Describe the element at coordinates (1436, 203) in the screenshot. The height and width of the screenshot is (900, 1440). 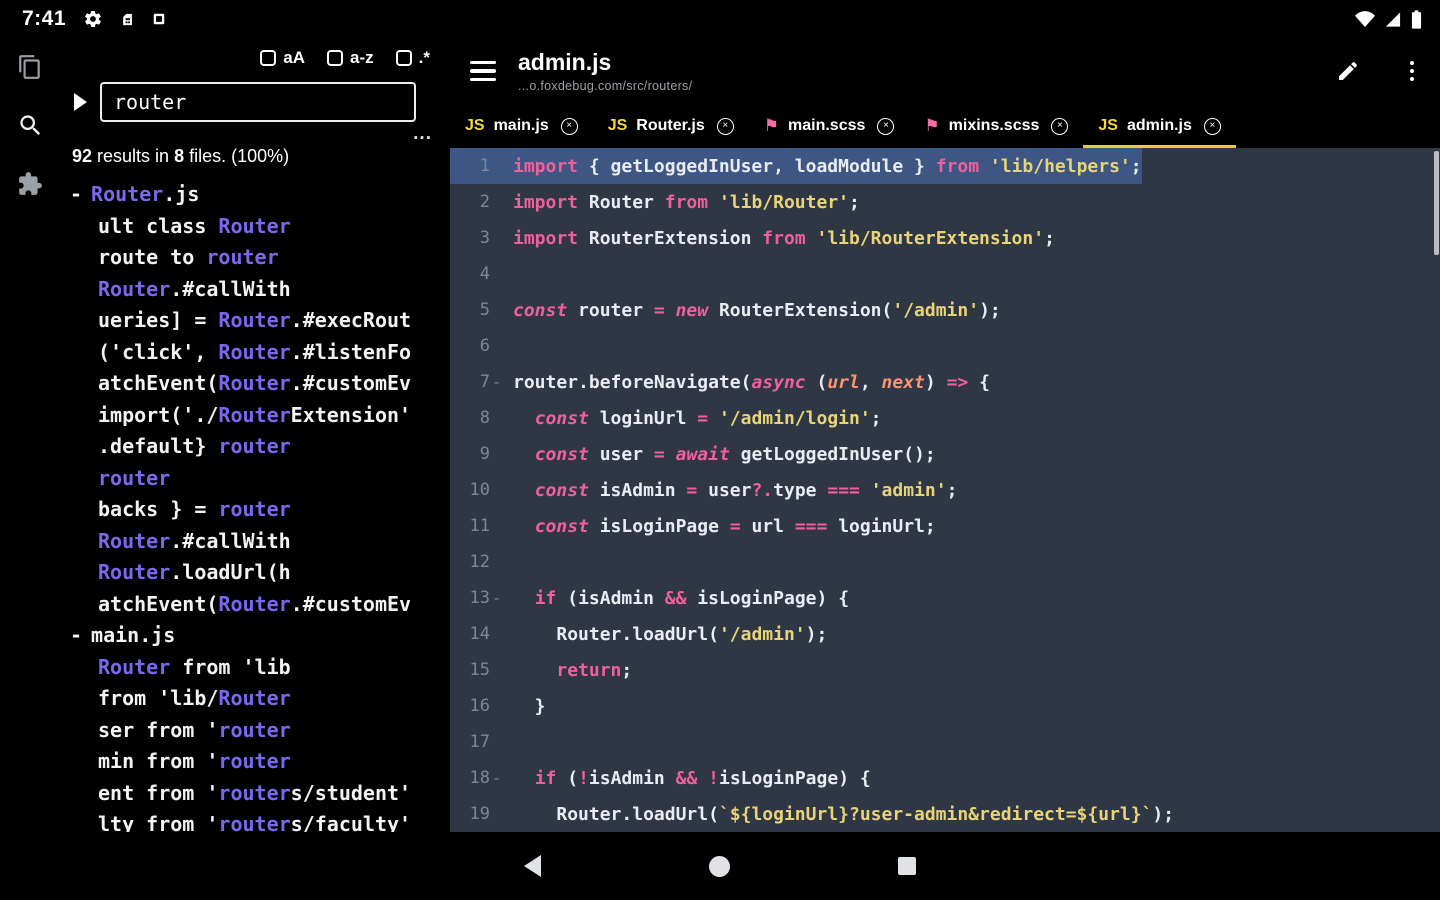
I see `editor-scrollbar` at that location.